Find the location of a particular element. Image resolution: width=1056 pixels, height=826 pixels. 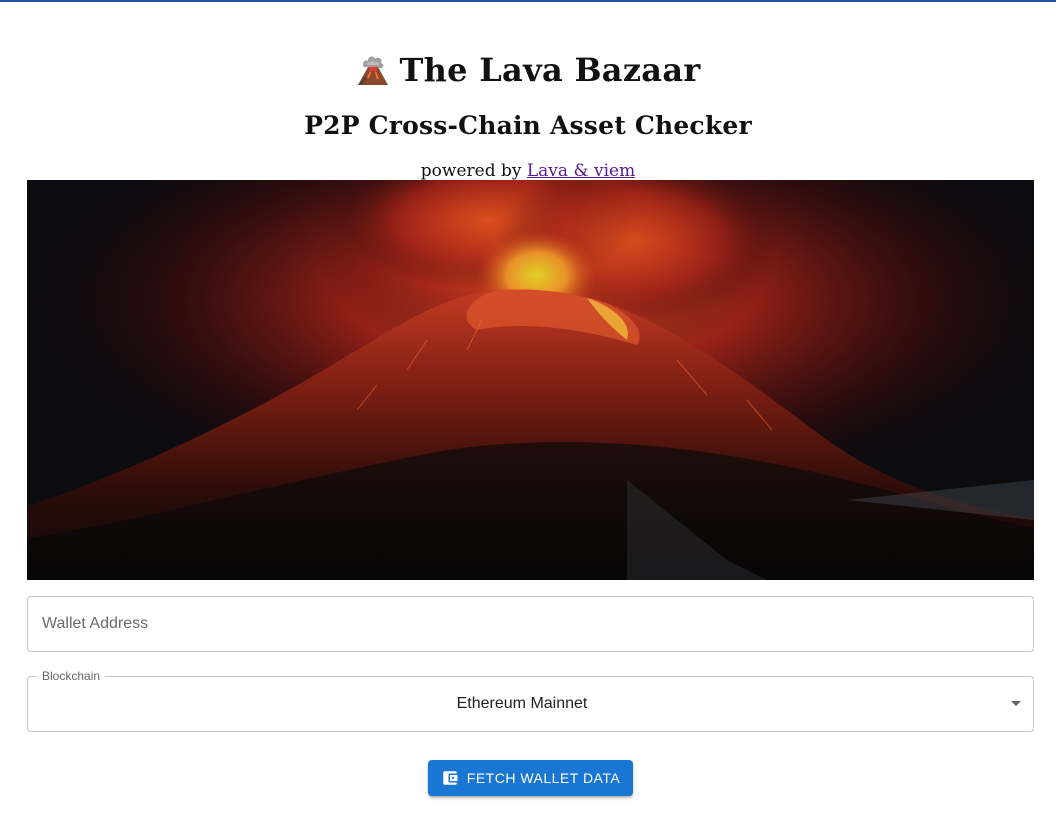

volcano-icon is located at coordinates (373, 70).